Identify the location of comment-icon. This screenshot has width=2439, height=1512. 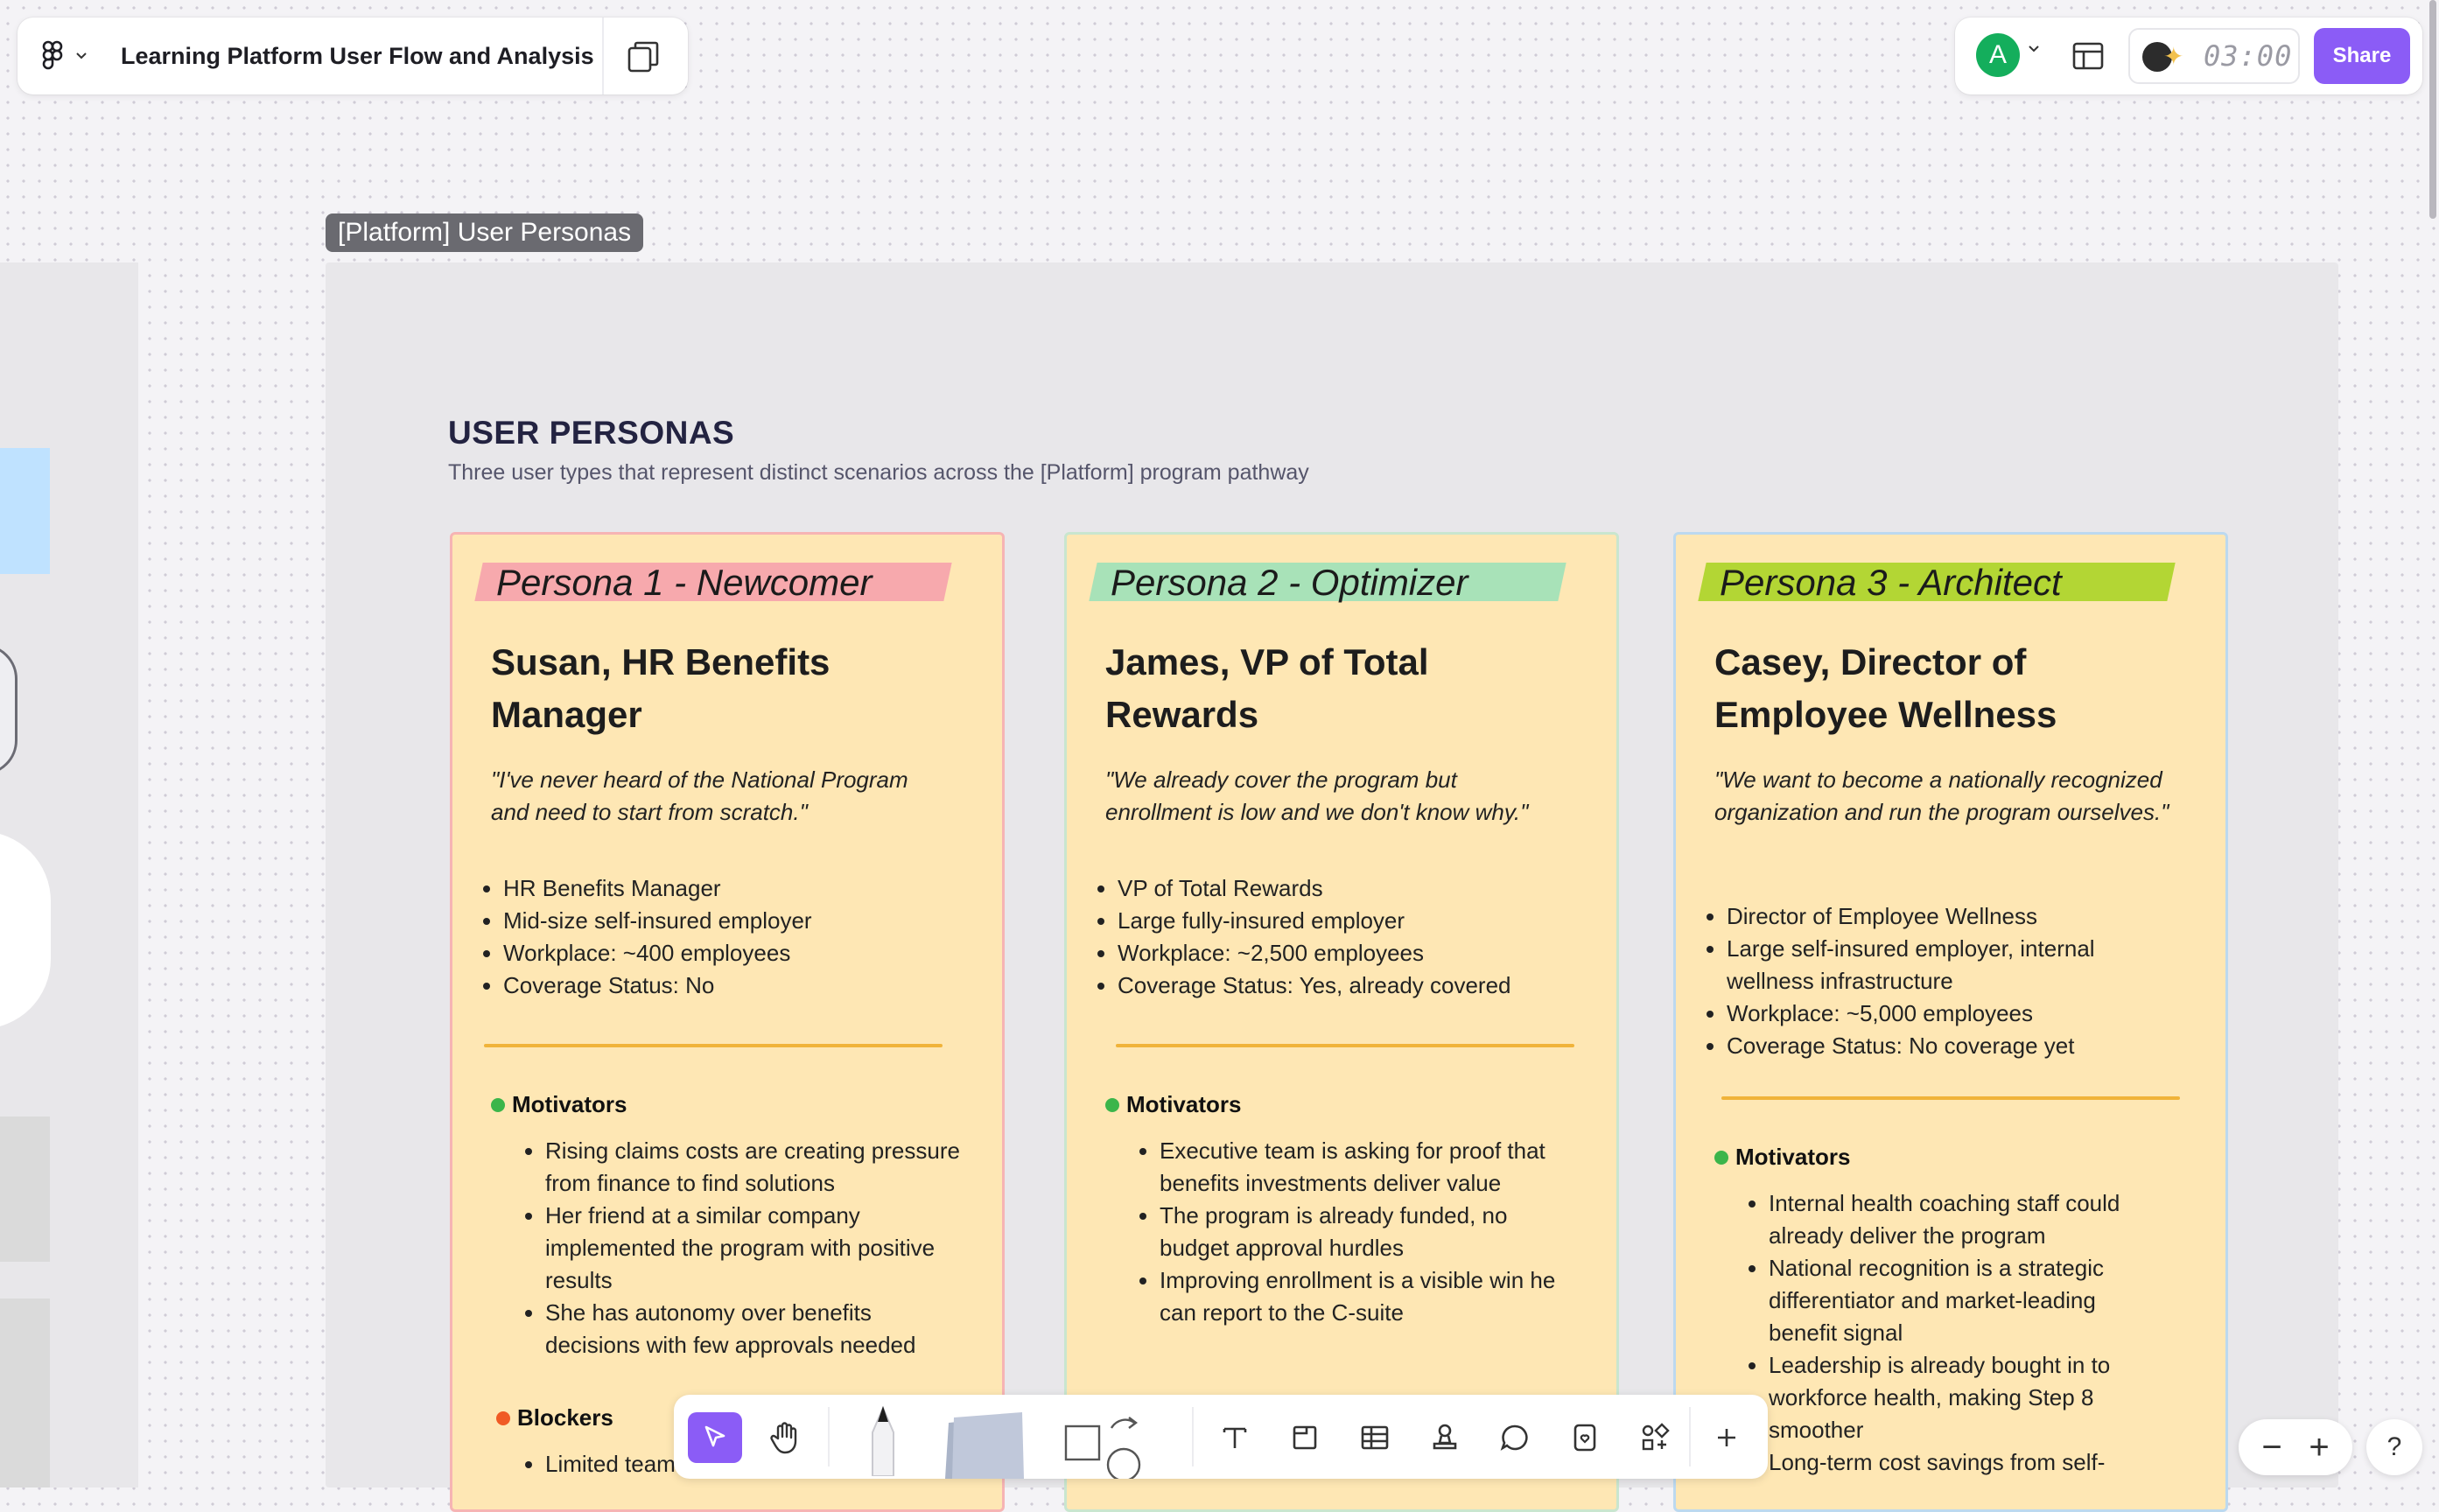
(1514, 1437).